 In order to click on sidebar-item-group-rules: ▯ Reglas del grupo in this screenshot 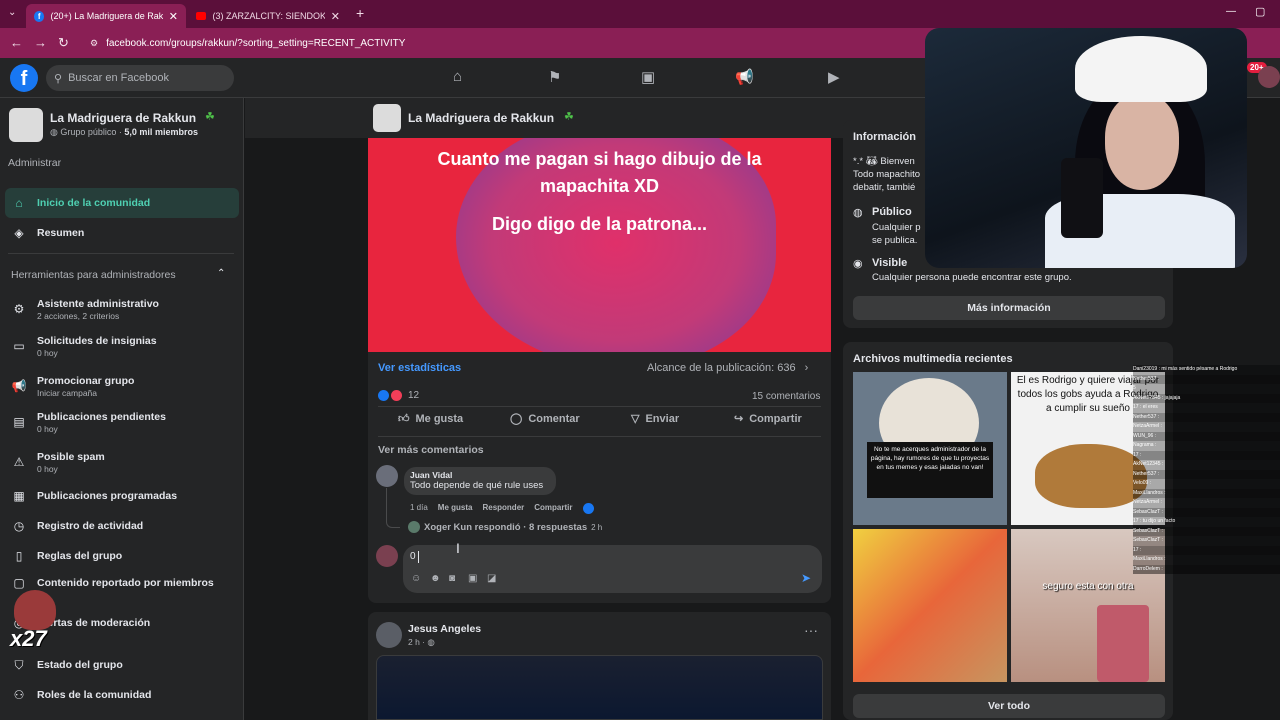, I will do `click(122, 556)`.